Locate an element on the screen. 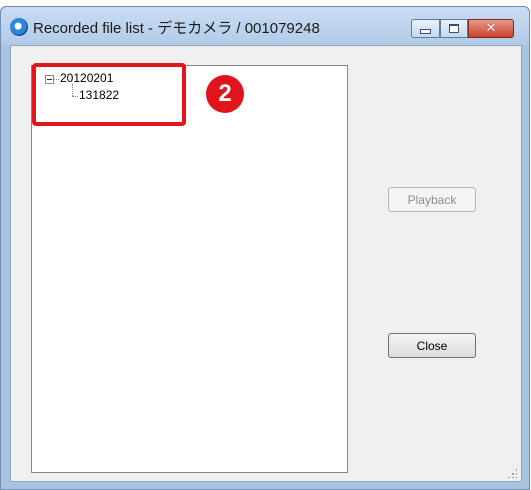 This screenshot has height=490, width=531. camera-app-icon is located at coordinates (19, 27).